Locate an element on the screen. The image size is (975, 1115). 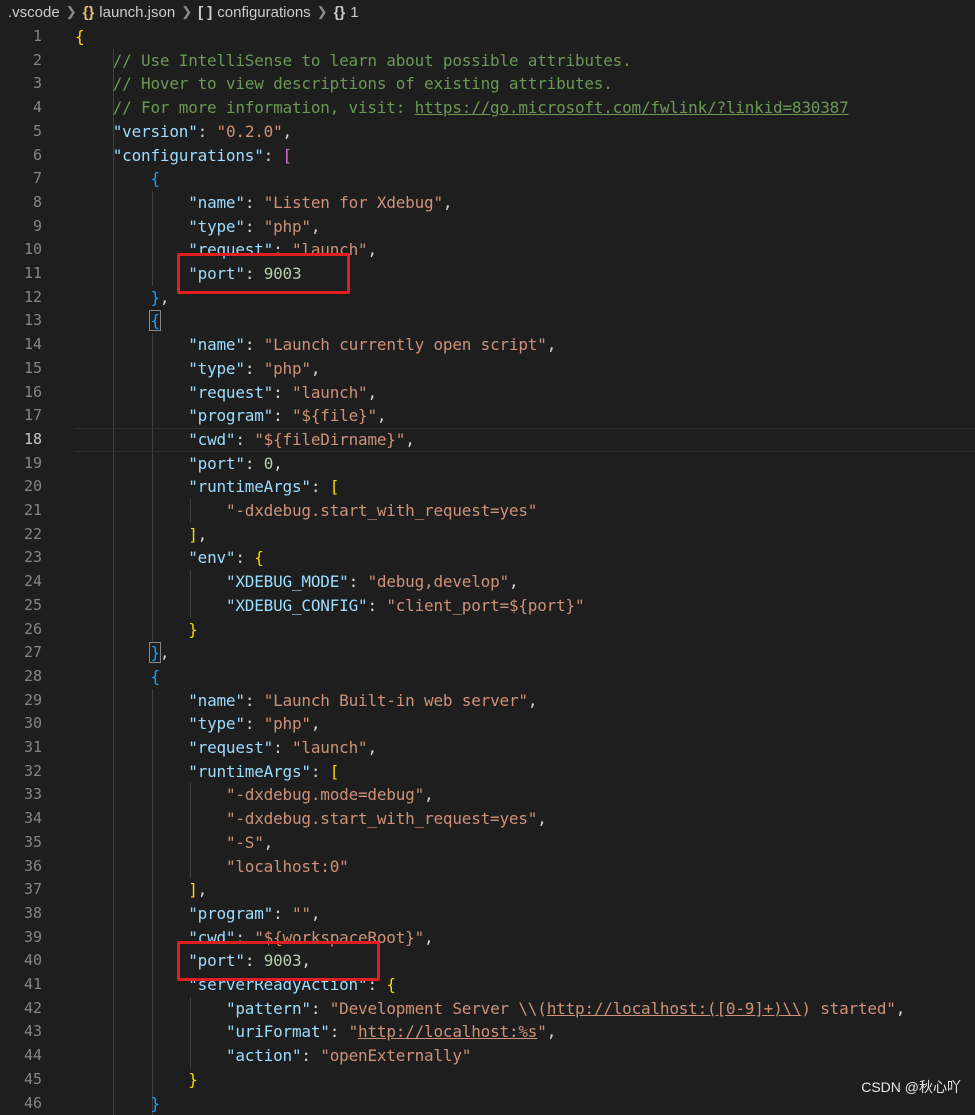
code-line: 30 "type": "php", is located at coordinates (487, 724).